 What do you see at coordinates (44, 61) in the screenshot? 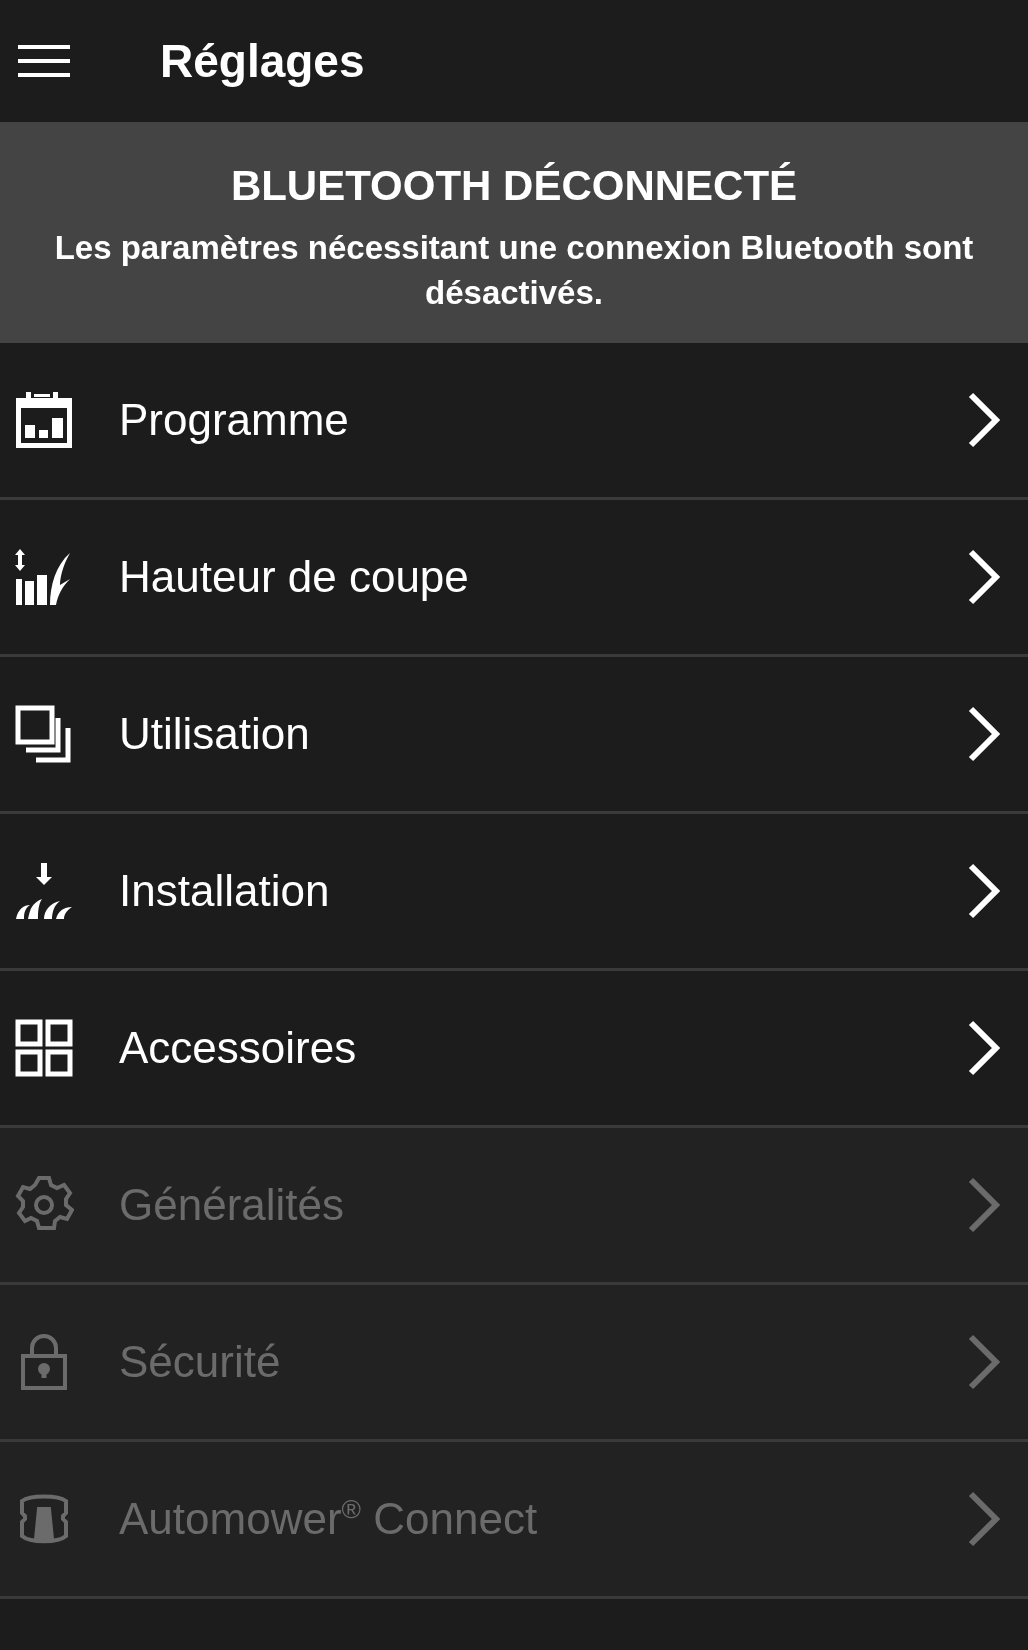
I see `menu-icon` at bounding box center [44, 61].